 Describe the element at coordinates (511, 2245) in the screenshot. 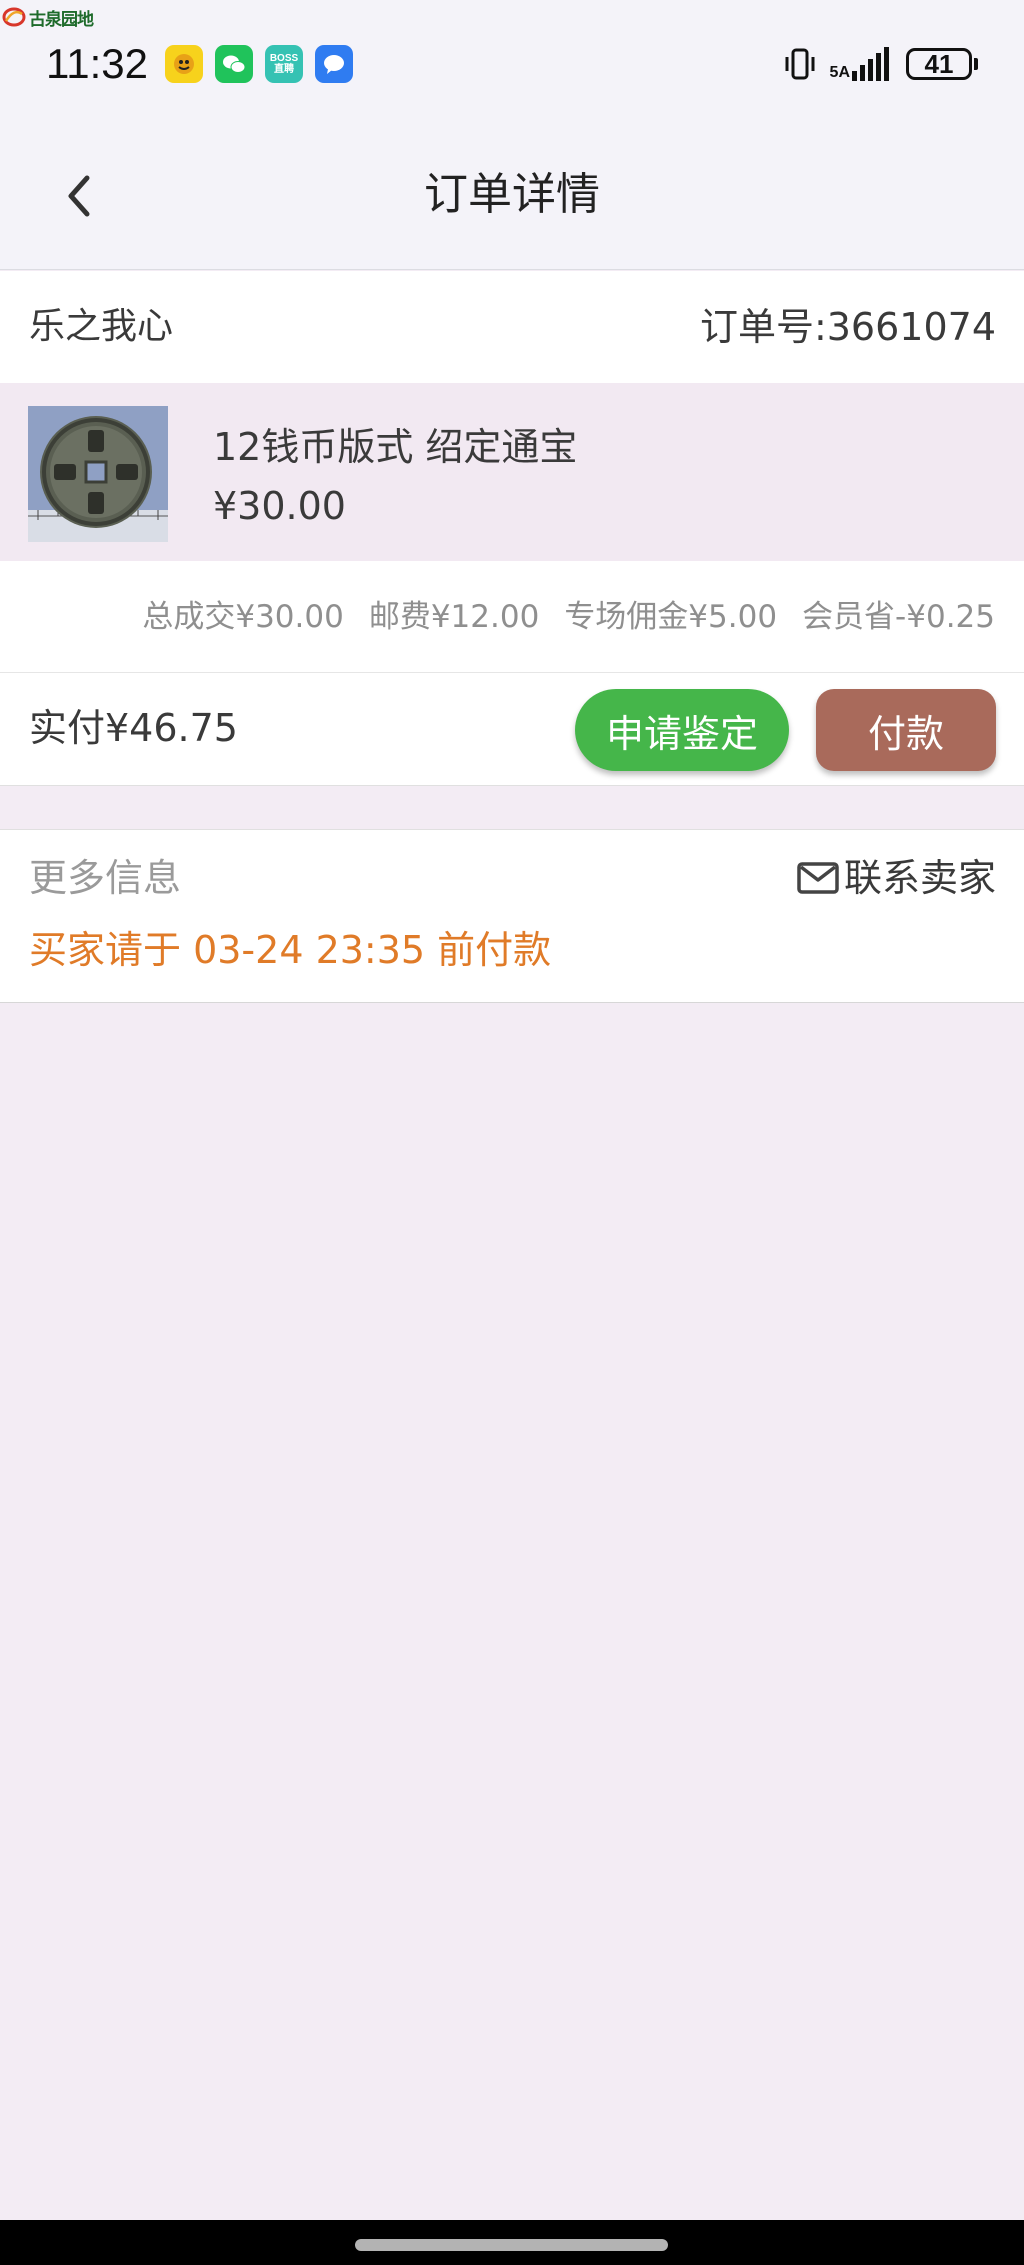

I see `home-indicator` at that location.